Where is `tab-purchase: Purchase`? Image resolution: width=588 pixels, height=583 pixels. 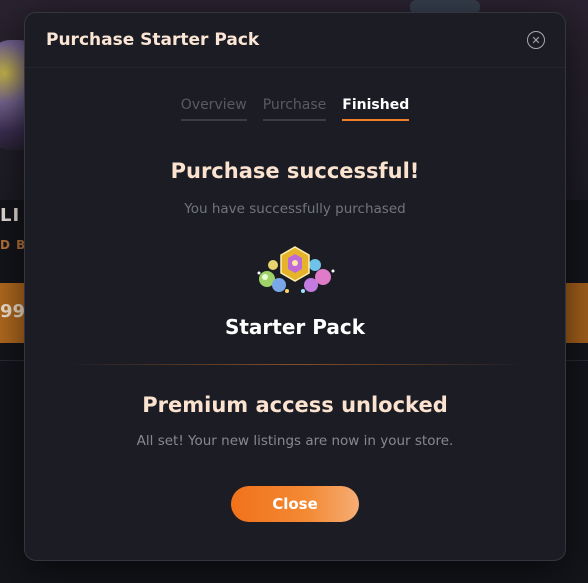
tab-purchase: Purchase is located at coordinates (294, 109).